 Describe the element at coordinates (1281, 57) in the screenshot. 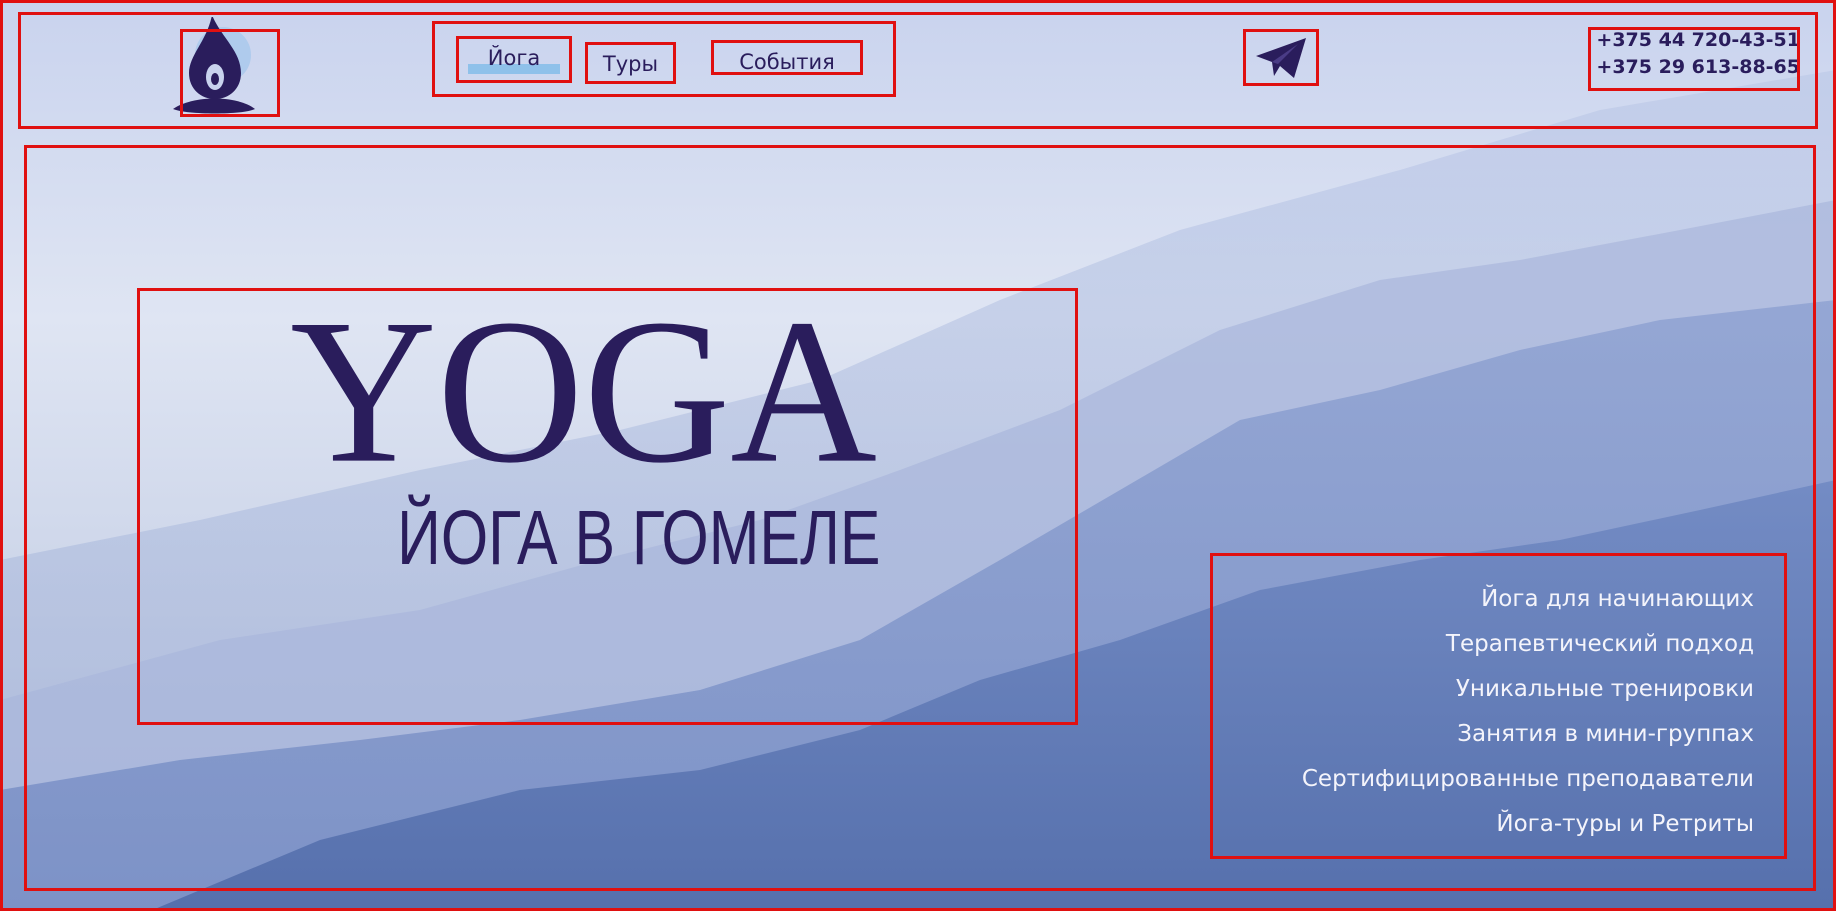

I see `telegram-frame` at that location.